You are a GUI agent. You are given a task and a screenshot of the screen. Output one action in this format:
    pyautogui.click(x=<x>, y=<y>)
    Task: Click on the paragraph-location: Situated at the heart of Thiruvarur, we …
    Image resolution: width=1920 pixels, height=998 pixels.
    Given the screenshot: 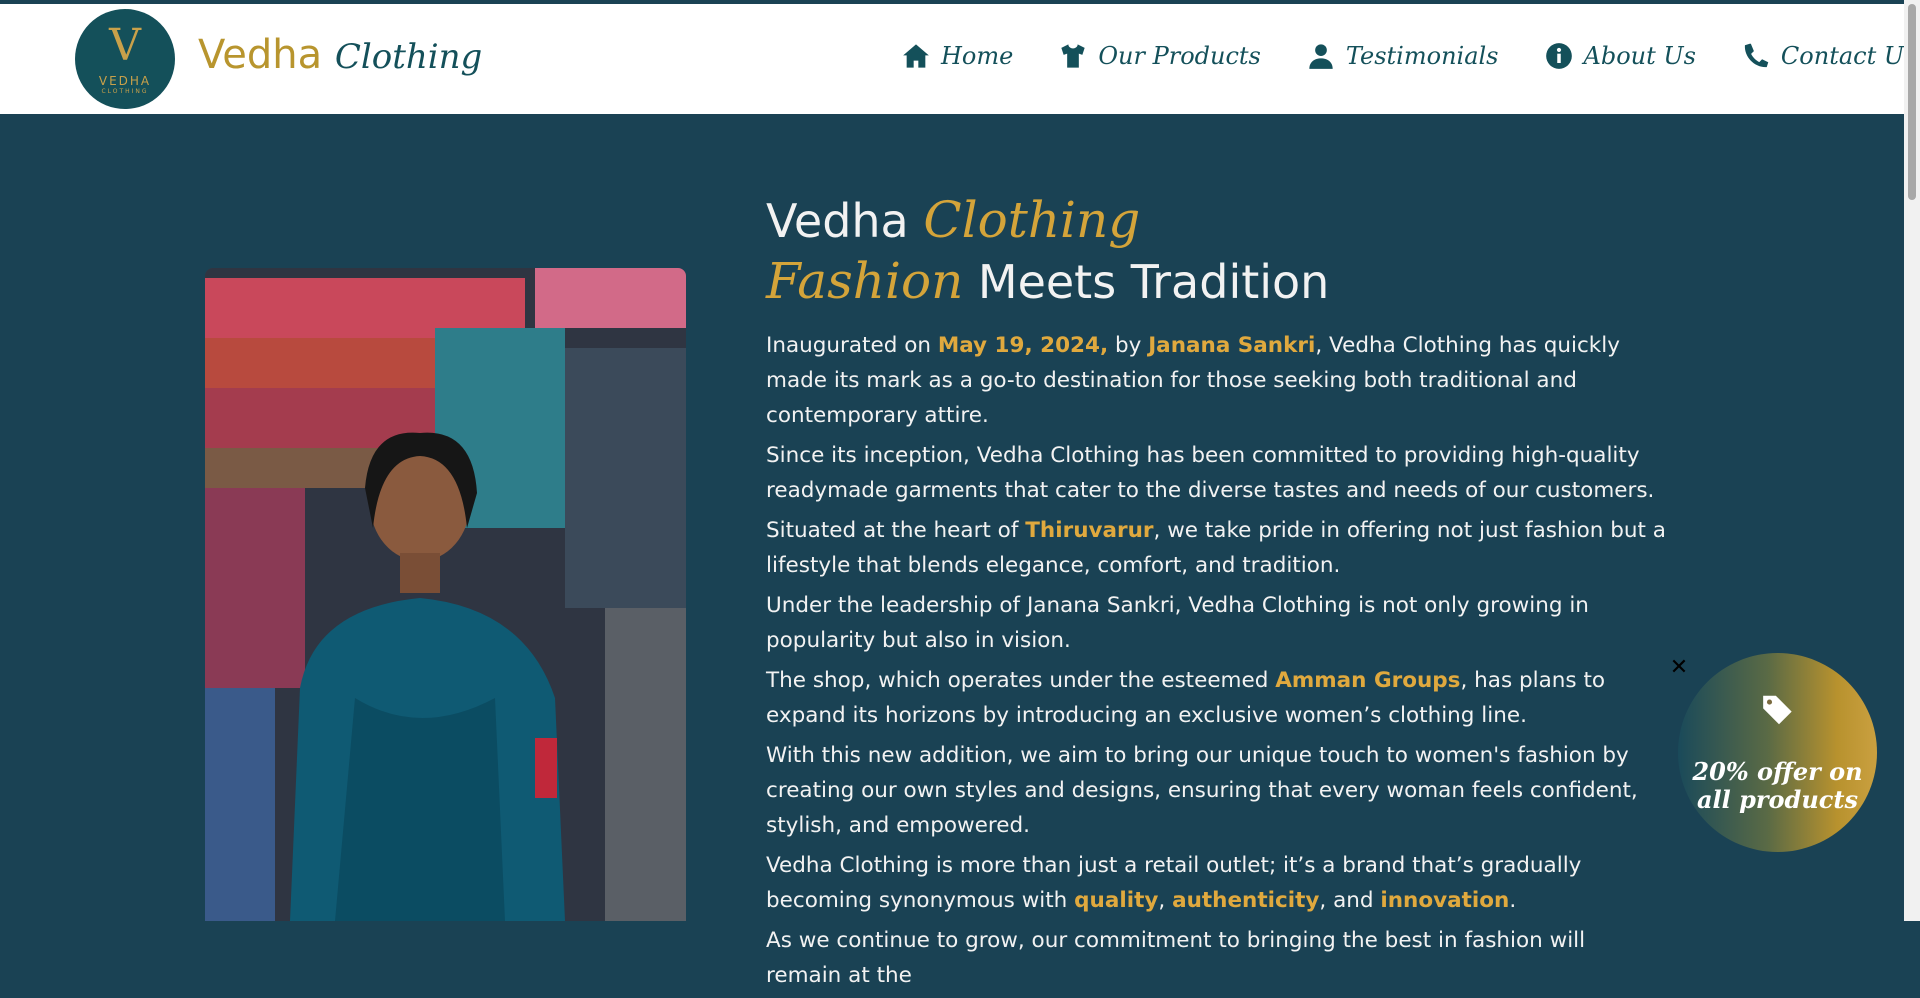 What is the action you would take?
    pyautogui.click(x=1216, y=548)
    